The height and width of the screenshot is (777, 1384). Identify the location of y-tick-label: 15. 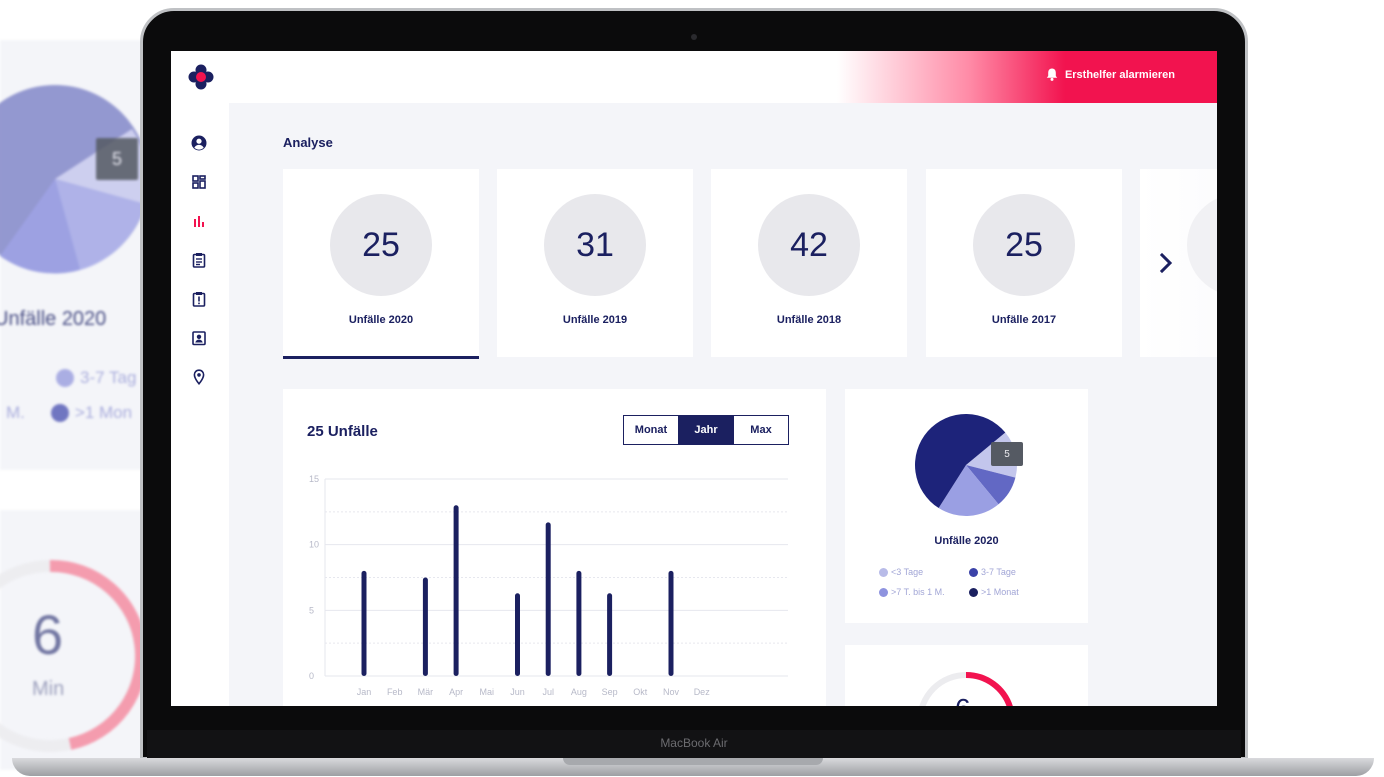
(314, 479).